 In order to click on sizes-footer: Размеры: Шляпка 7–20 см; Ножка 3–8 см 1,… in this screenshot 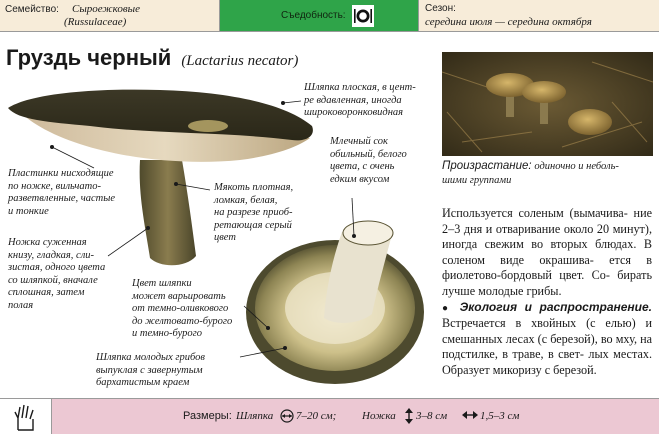, I will do `click(329, 416)`.